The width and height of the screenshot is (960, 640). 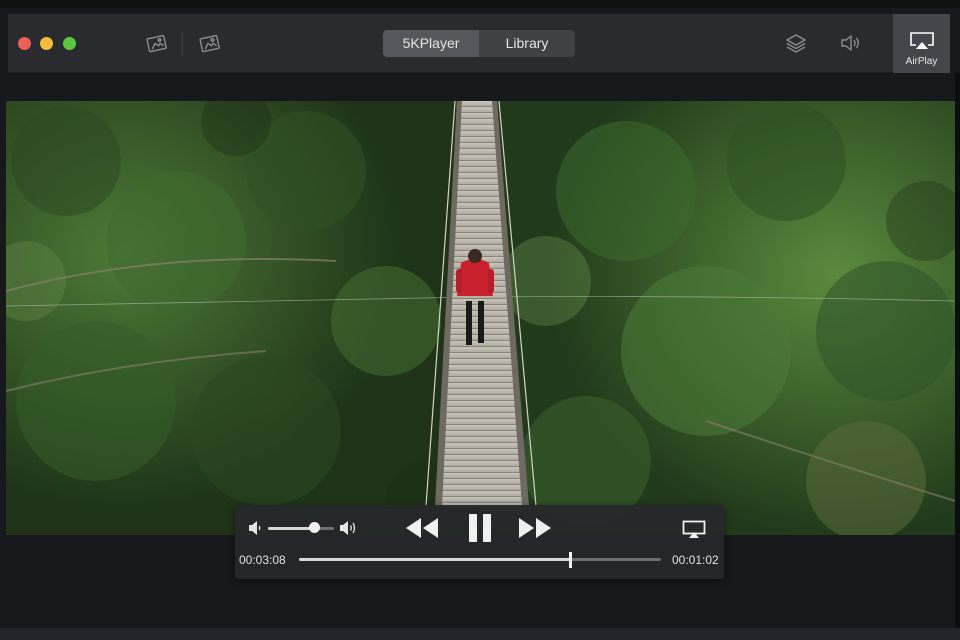 I want to click on toolbar-separator, so click(x=182, y=44).